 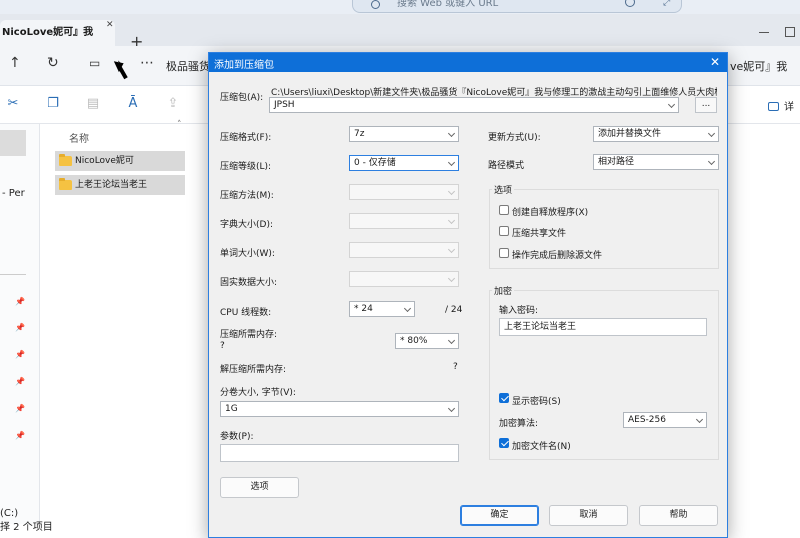 I want to click on share-icon: ⇪, so click(x=173, y=104).